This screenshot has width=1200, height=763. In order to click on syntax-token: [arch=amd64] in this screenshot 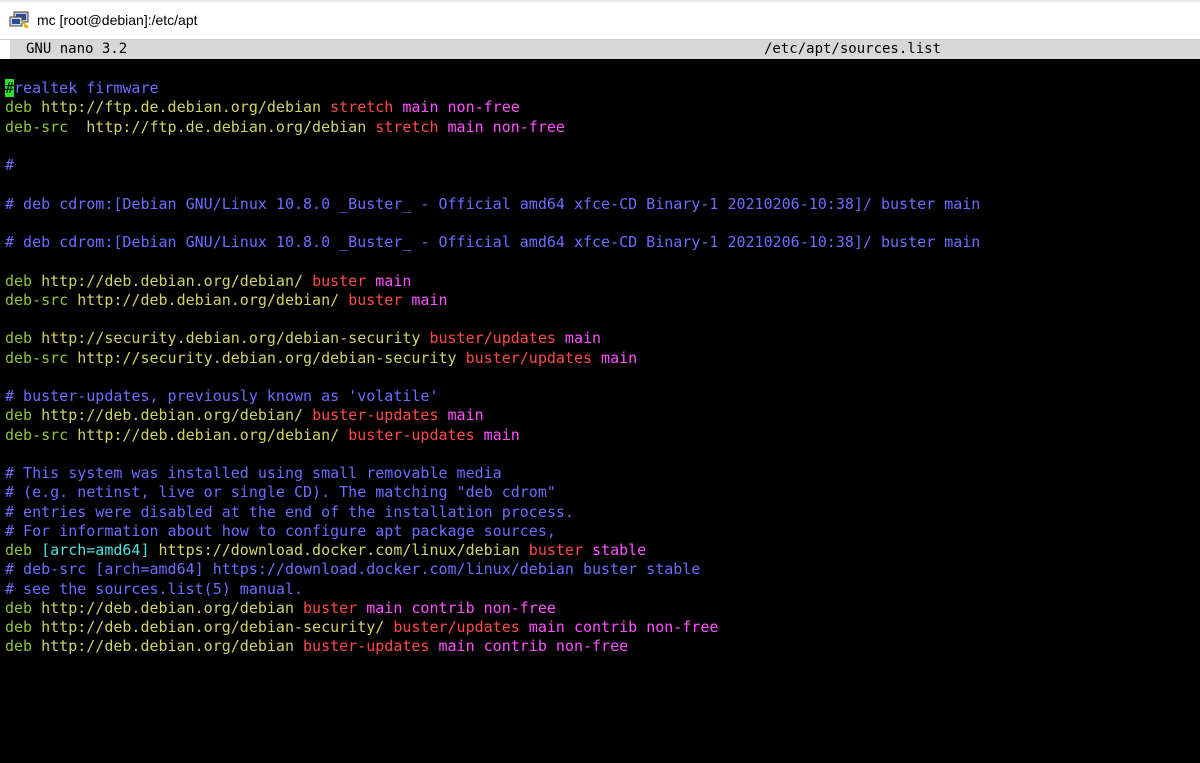, I will do `click(100, 550)`.